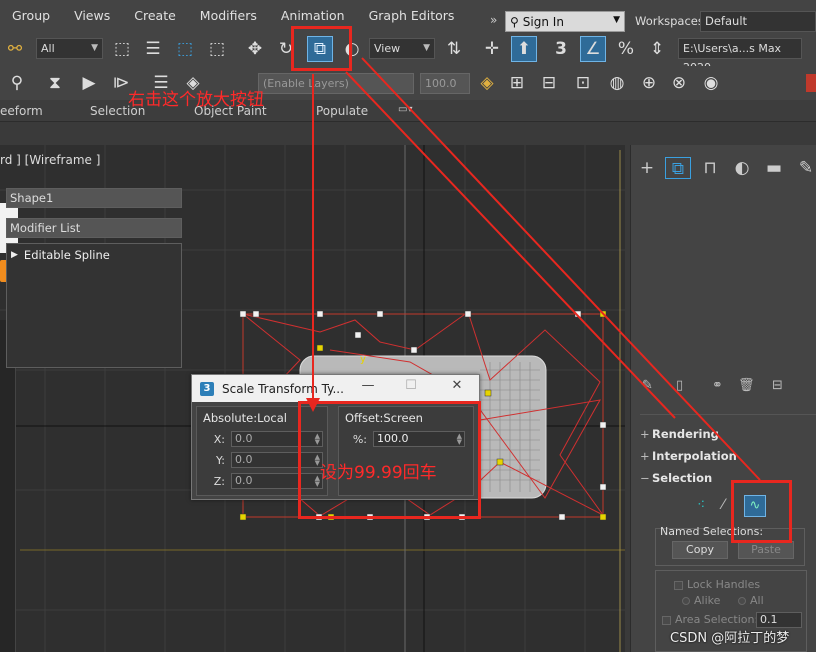 The width and height of the screenshot is (816, 652). Describe the element at coordinates (487, 83) in the screenshot. I see `layers-icon: ◈` at that location.